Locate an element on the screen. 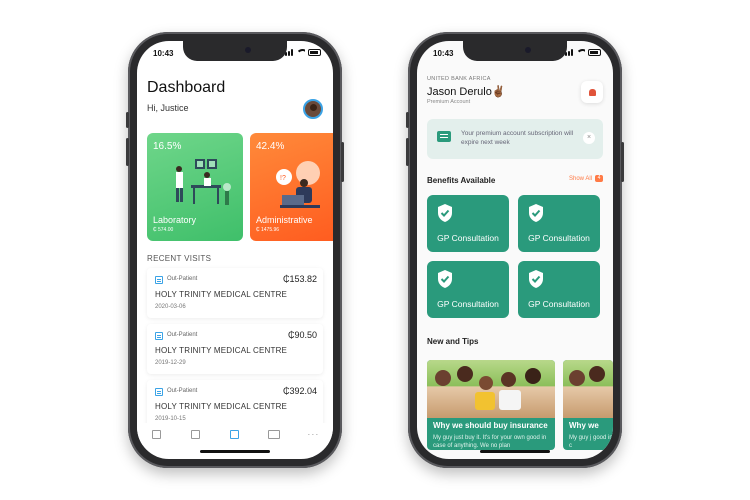  news-heading: New and Tips is located at coordinates (453, 341).